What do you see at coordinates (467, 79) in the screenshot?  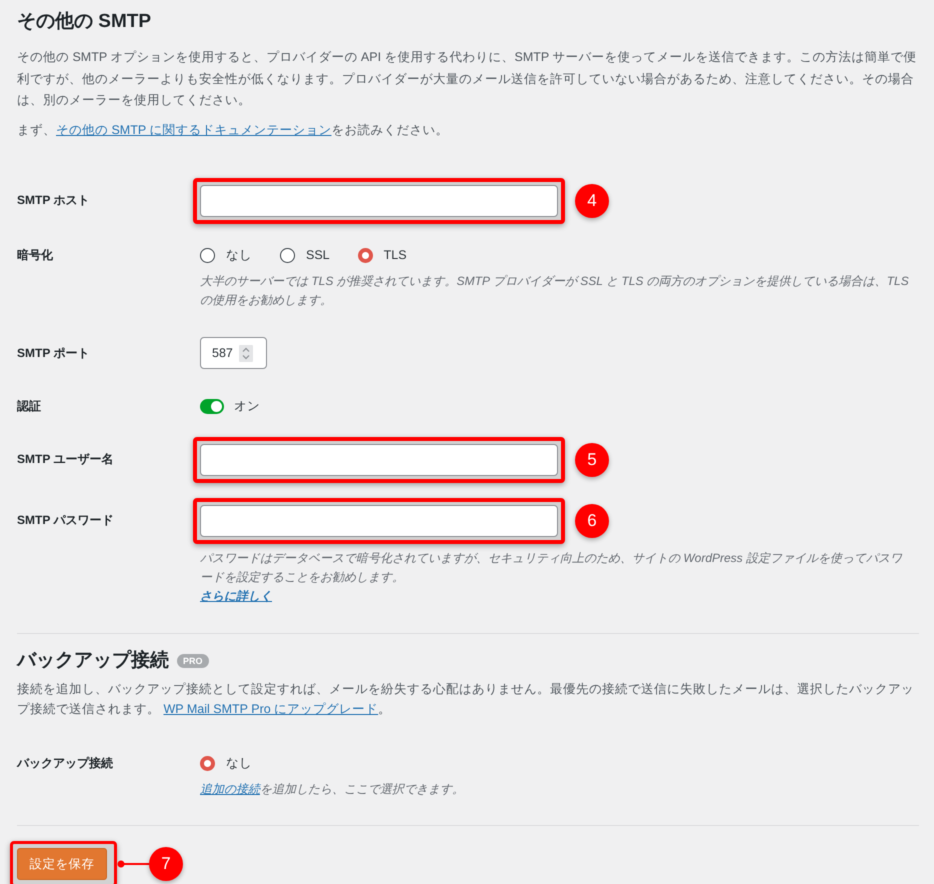 I see `section-description: その他の SMTP オプションを使用すると、プロバイダーの API を使用する代わりに、SMTP サーバーを使ってメールを送信できます。この方法は簡単で便利ですが、他のメーラーよりも安全性が低くなります。プロバイダーが大量のメール送信を許可していない場合があるため、注意してください。その場合は、別のメーラーを使用してください。` at bounding box center [467, 79].